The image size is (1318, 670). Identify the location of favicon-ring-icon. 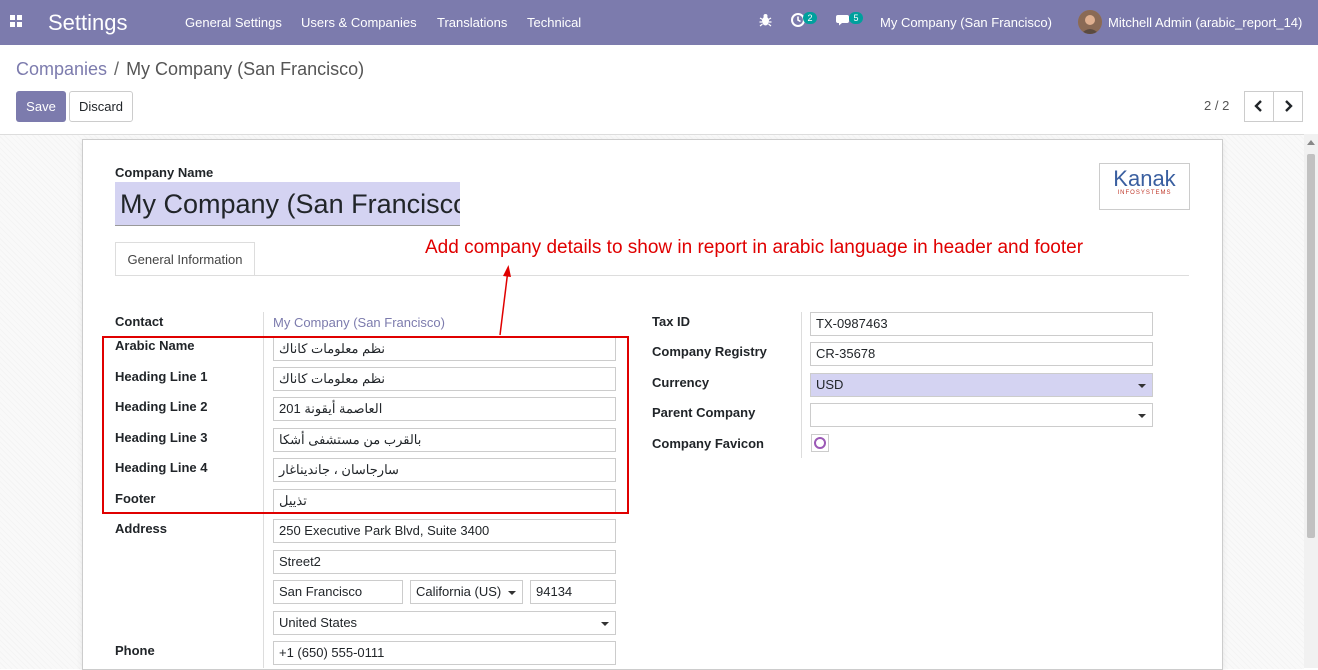
(820, 443).